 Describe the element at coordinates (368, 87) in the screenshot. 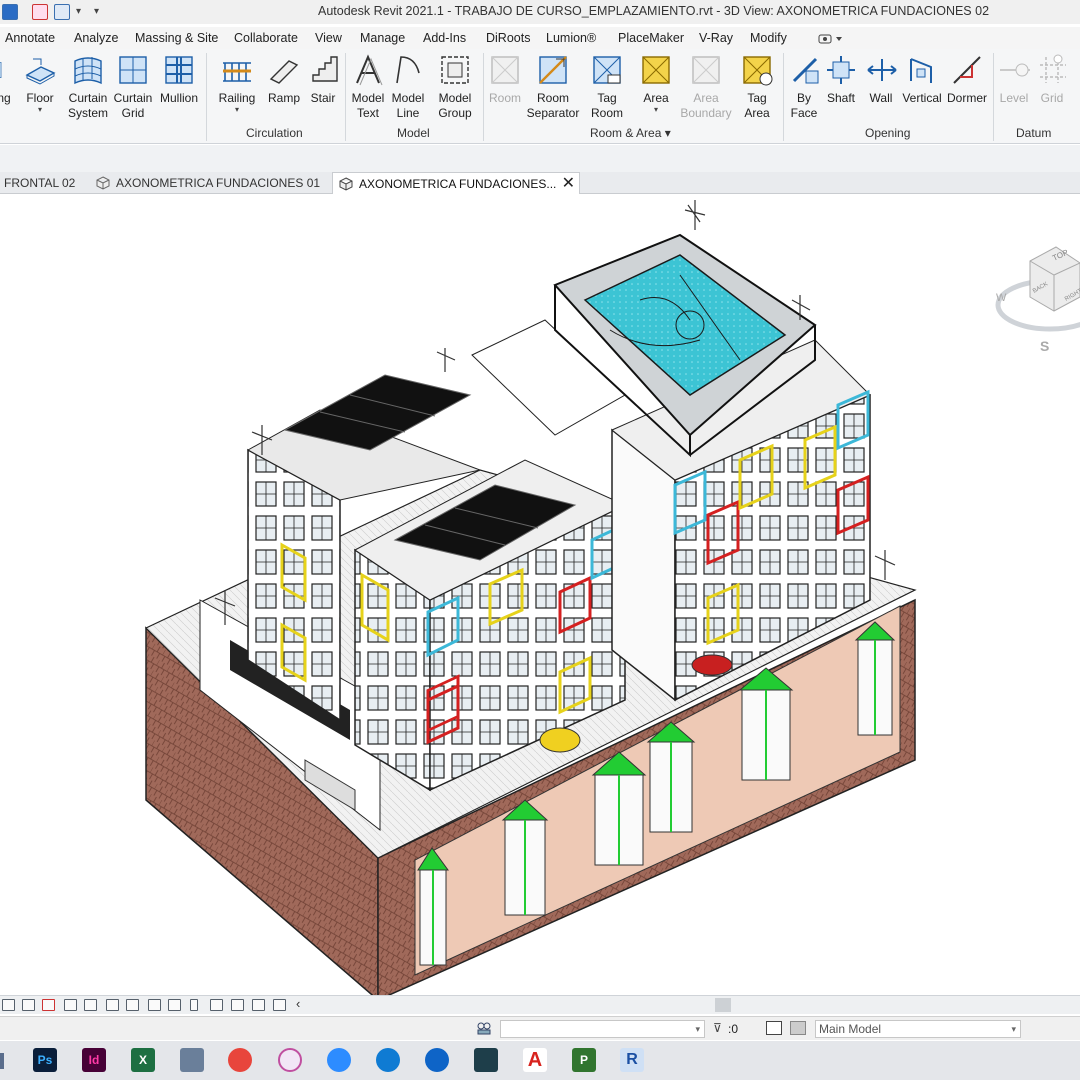

I see `model-text-button: Model Text` at that location.